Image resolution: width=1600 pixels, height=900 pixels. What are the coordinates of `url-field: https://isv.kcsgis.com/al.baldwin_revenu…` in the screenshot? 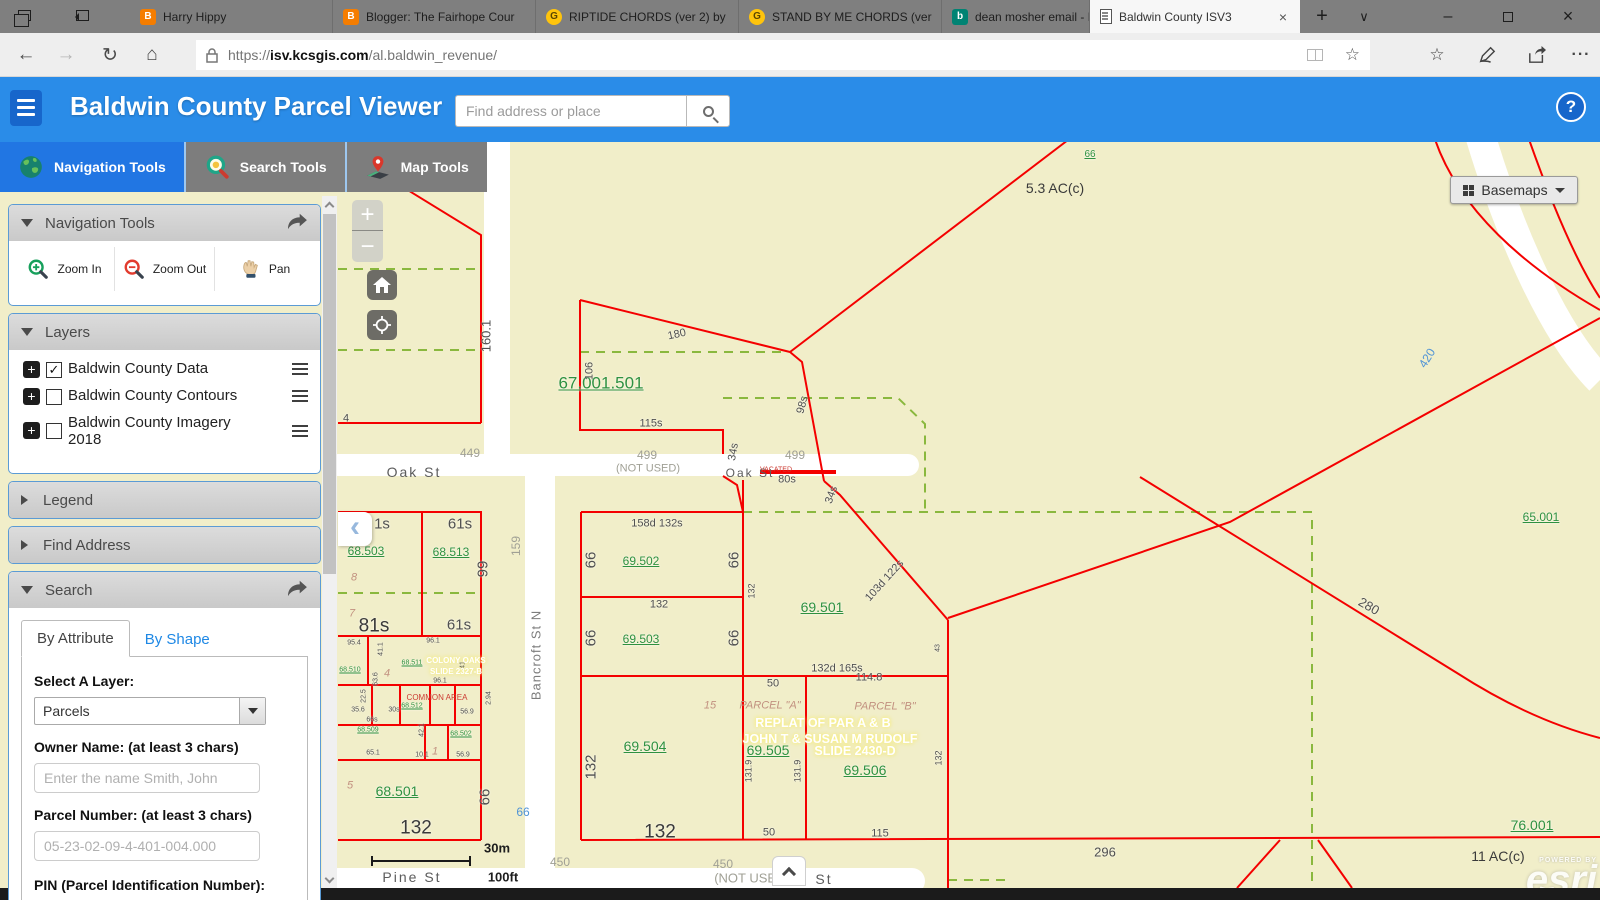 It's located at (783, 55).